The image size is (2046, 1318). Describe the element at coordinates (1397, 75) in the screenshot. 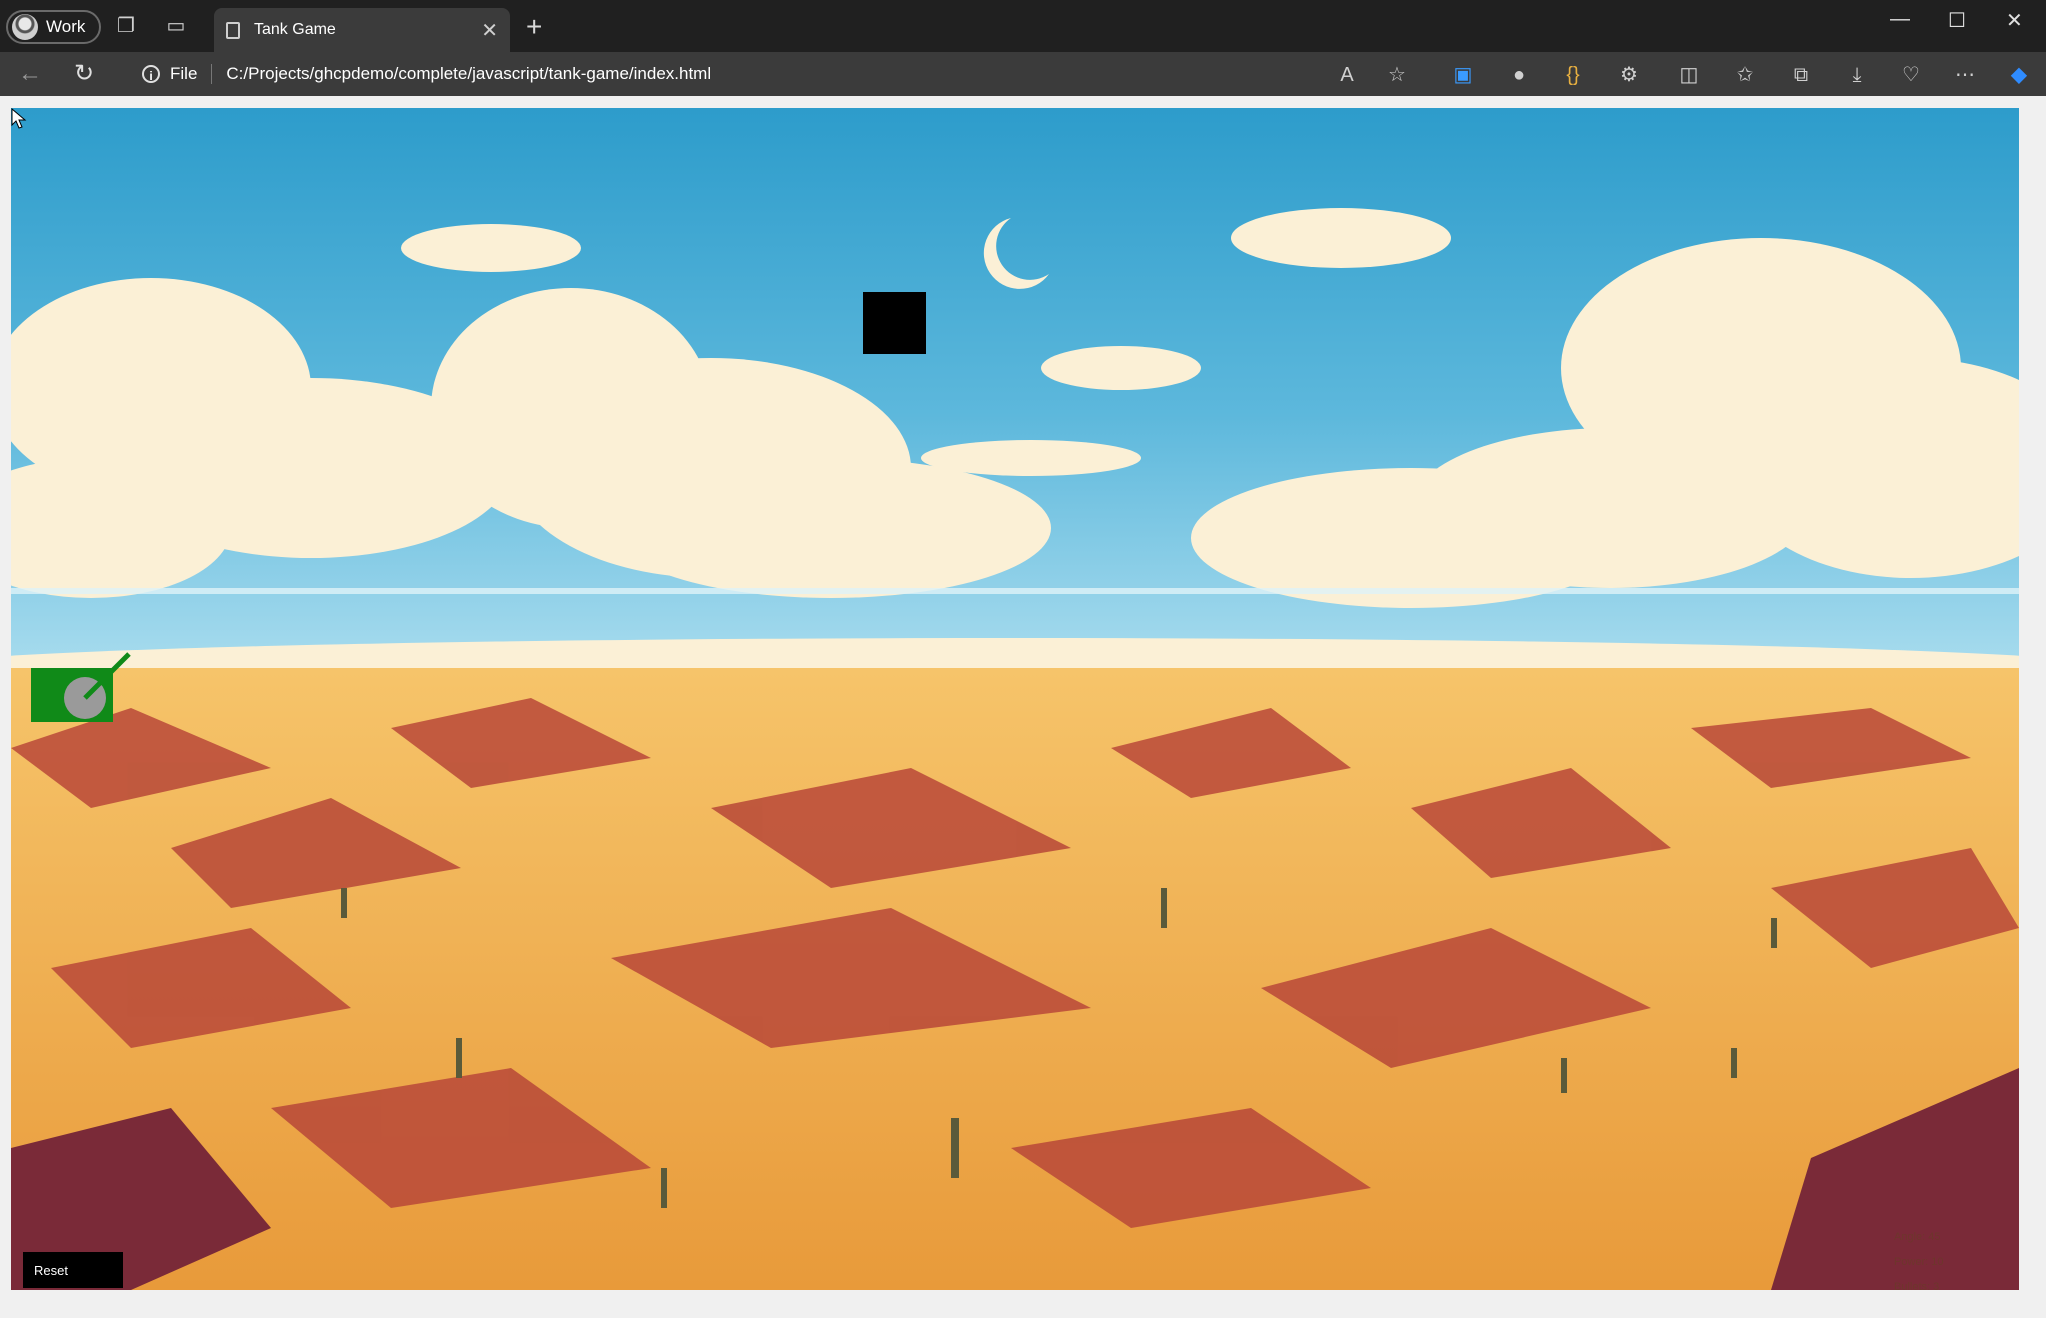

I see `favorite-star-icon: ☆` at that location.